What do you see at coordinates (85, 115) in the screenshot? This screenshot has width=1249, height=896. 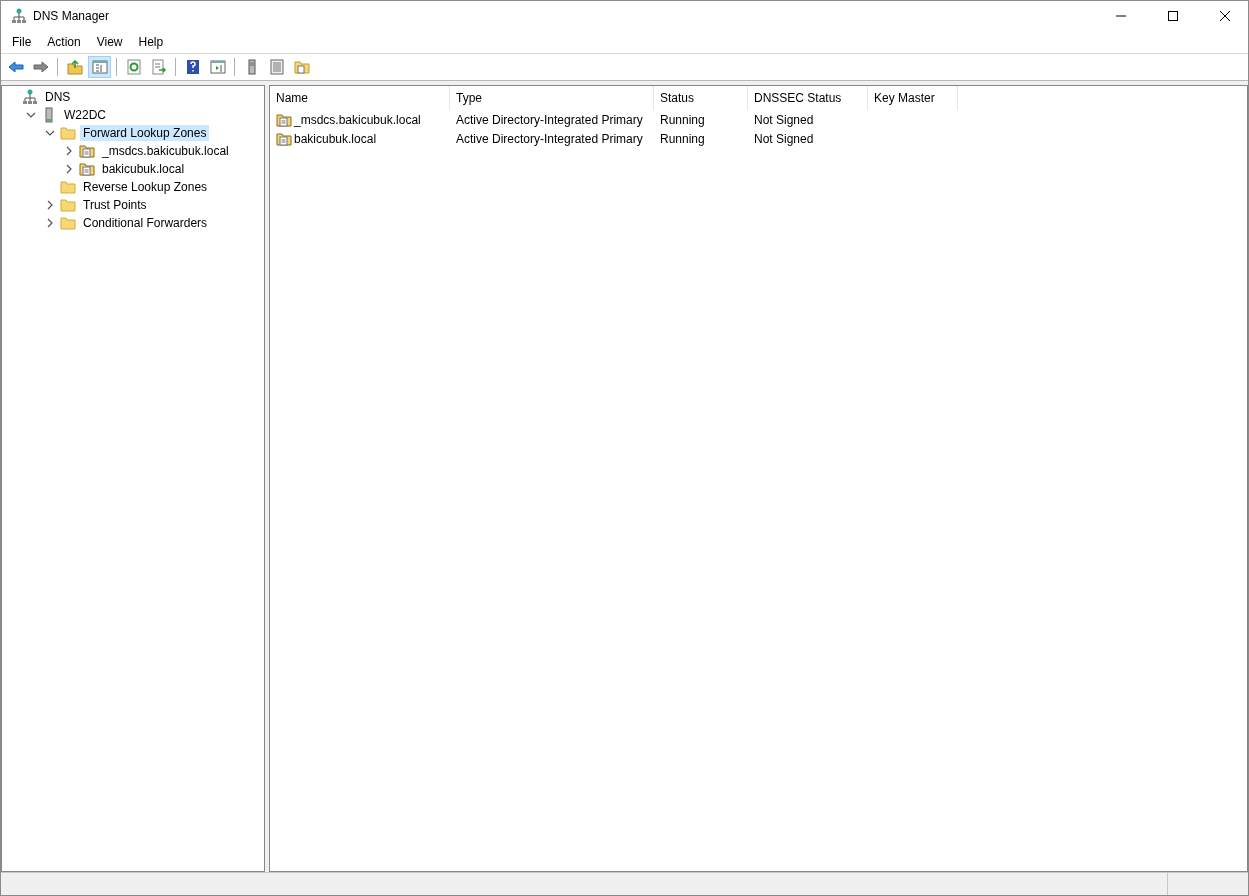 I see `tree-item: W22DC` at bounding box center [85, 115].